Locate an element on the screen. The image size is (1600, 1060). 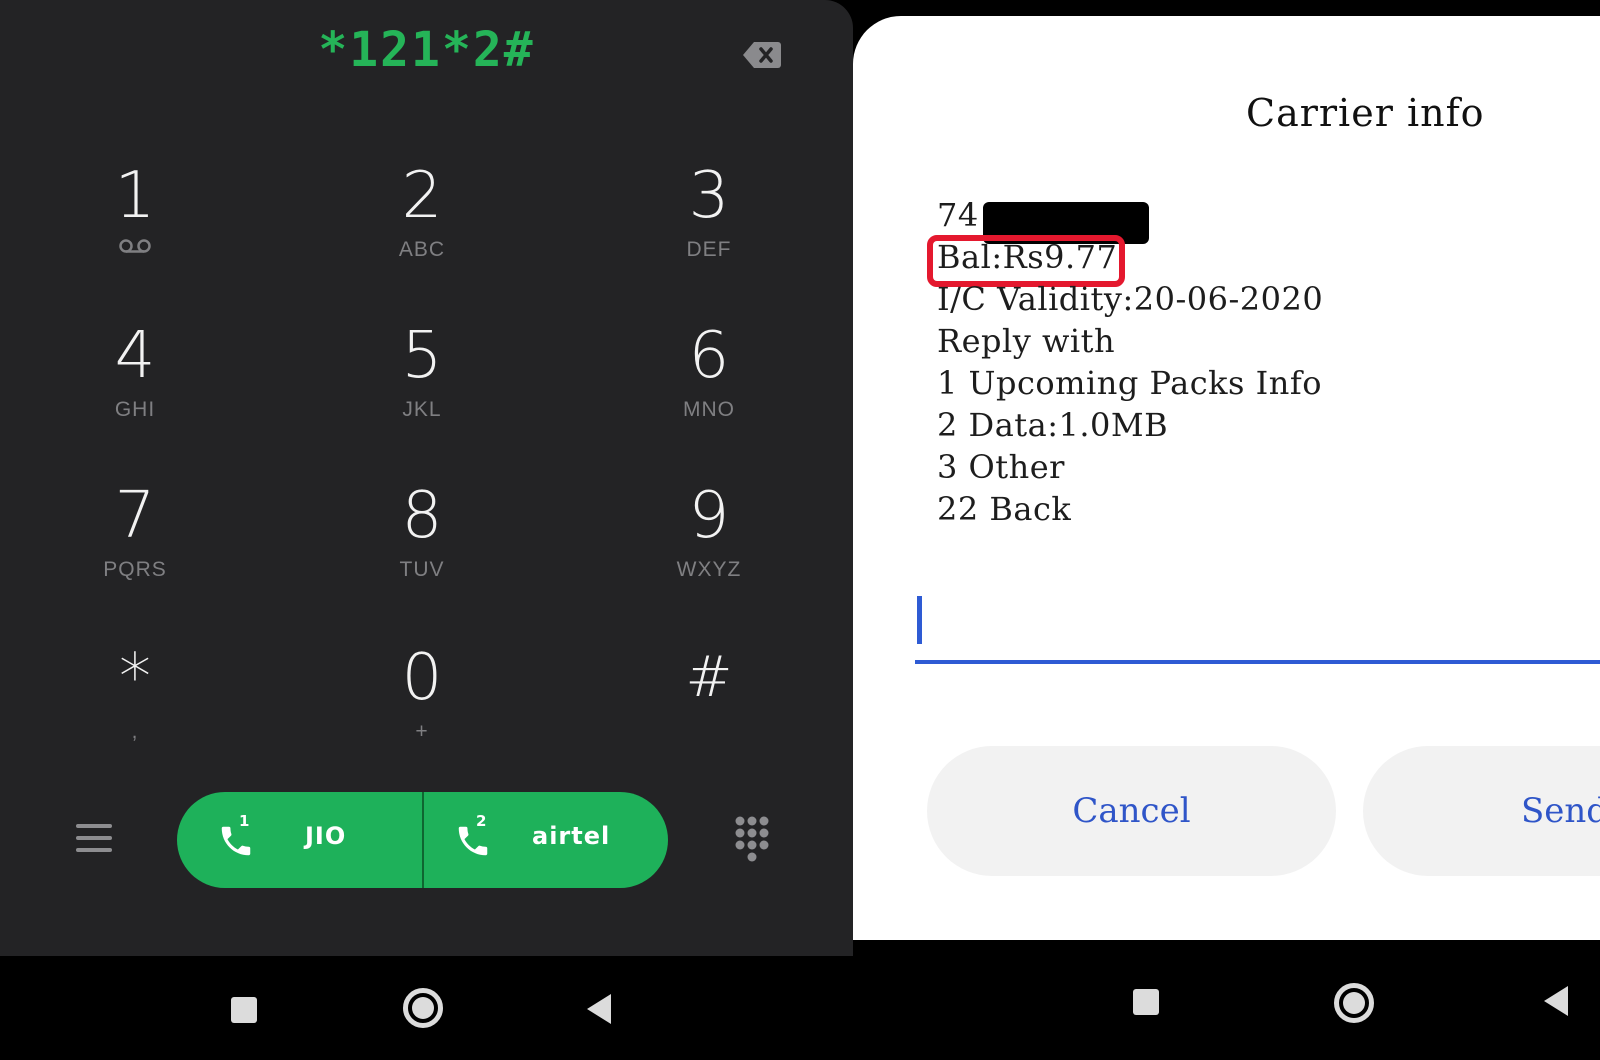
key-digit: 4 is located at coordinates (135, 356).